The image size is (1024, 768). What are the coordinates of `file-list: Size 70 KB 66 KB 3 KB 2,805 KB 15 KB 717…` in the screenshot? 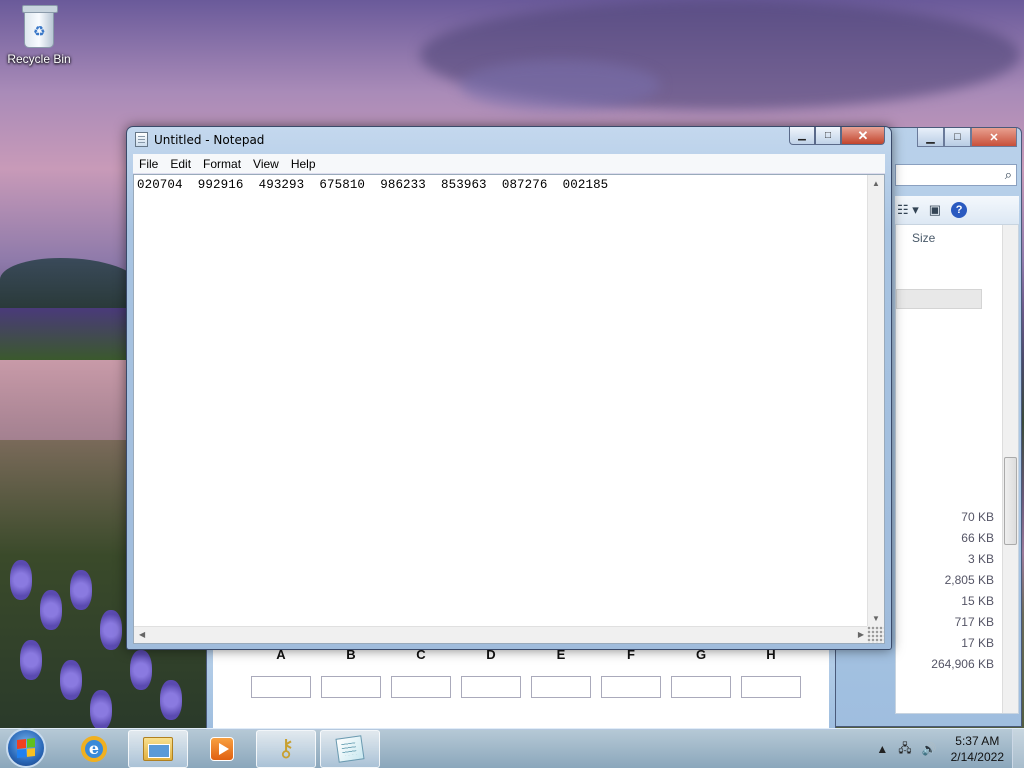 It's located at (957, 469).